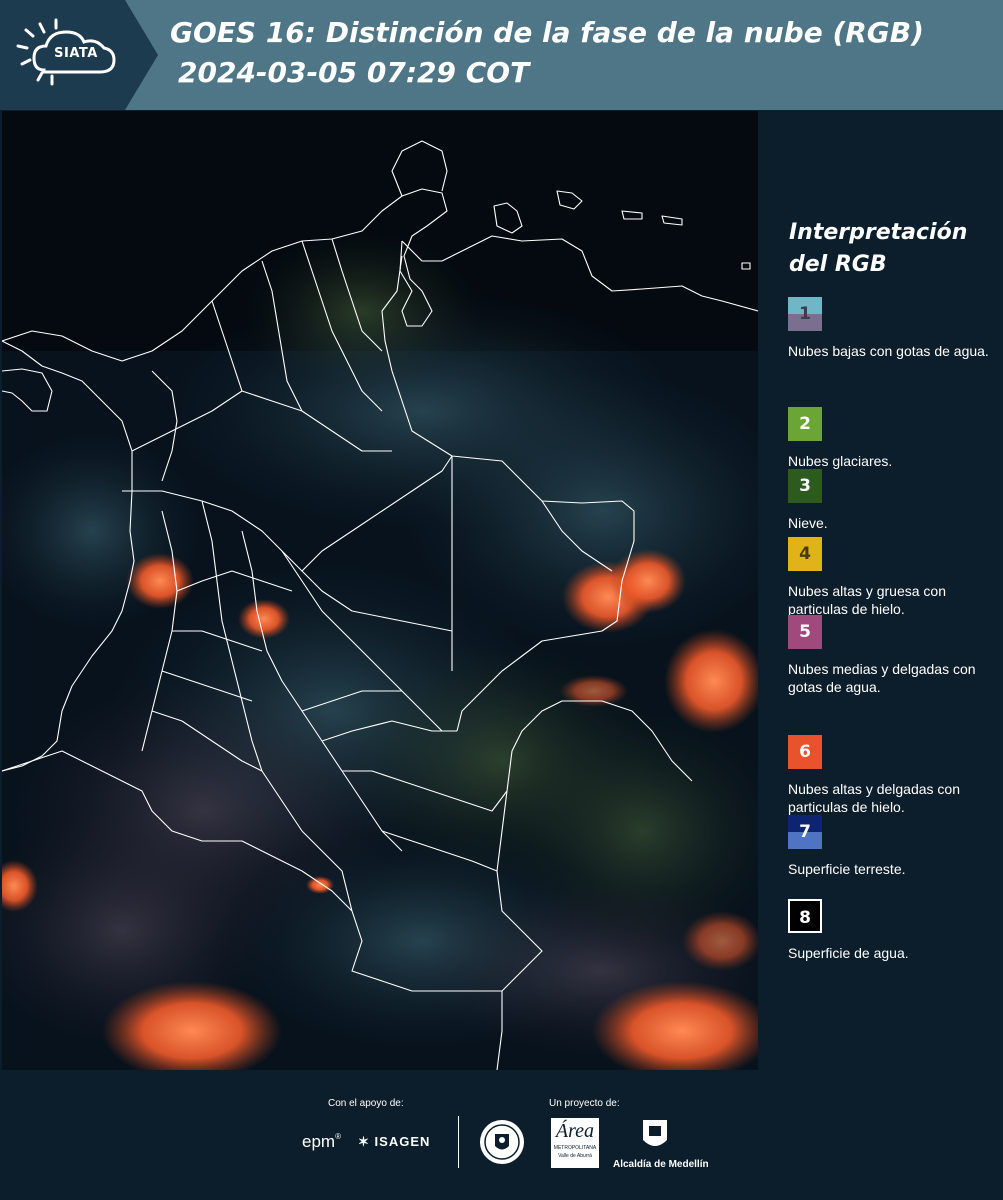  I want to click on legend-swatch: 5, so click(805, 632).